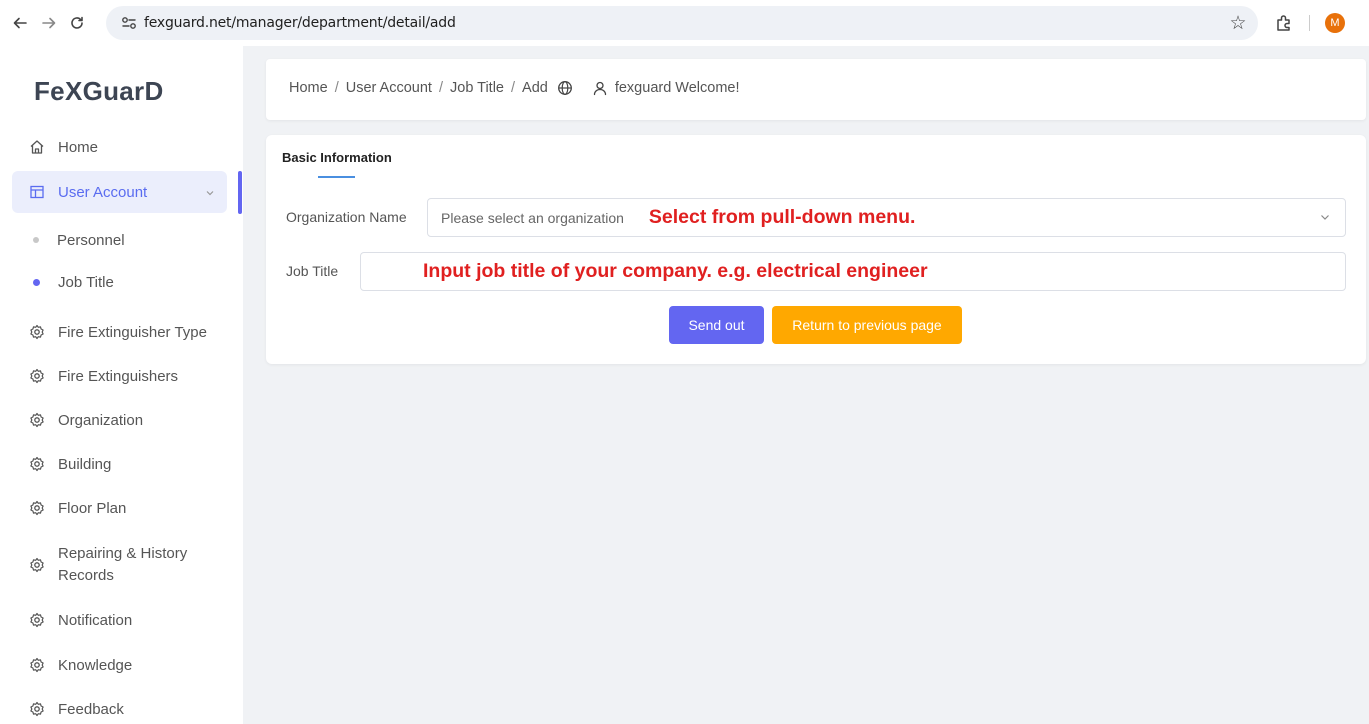 The image size is (1369, 724). I want to click on sidebar-item-personnel: Personnel, so click(119, 240).